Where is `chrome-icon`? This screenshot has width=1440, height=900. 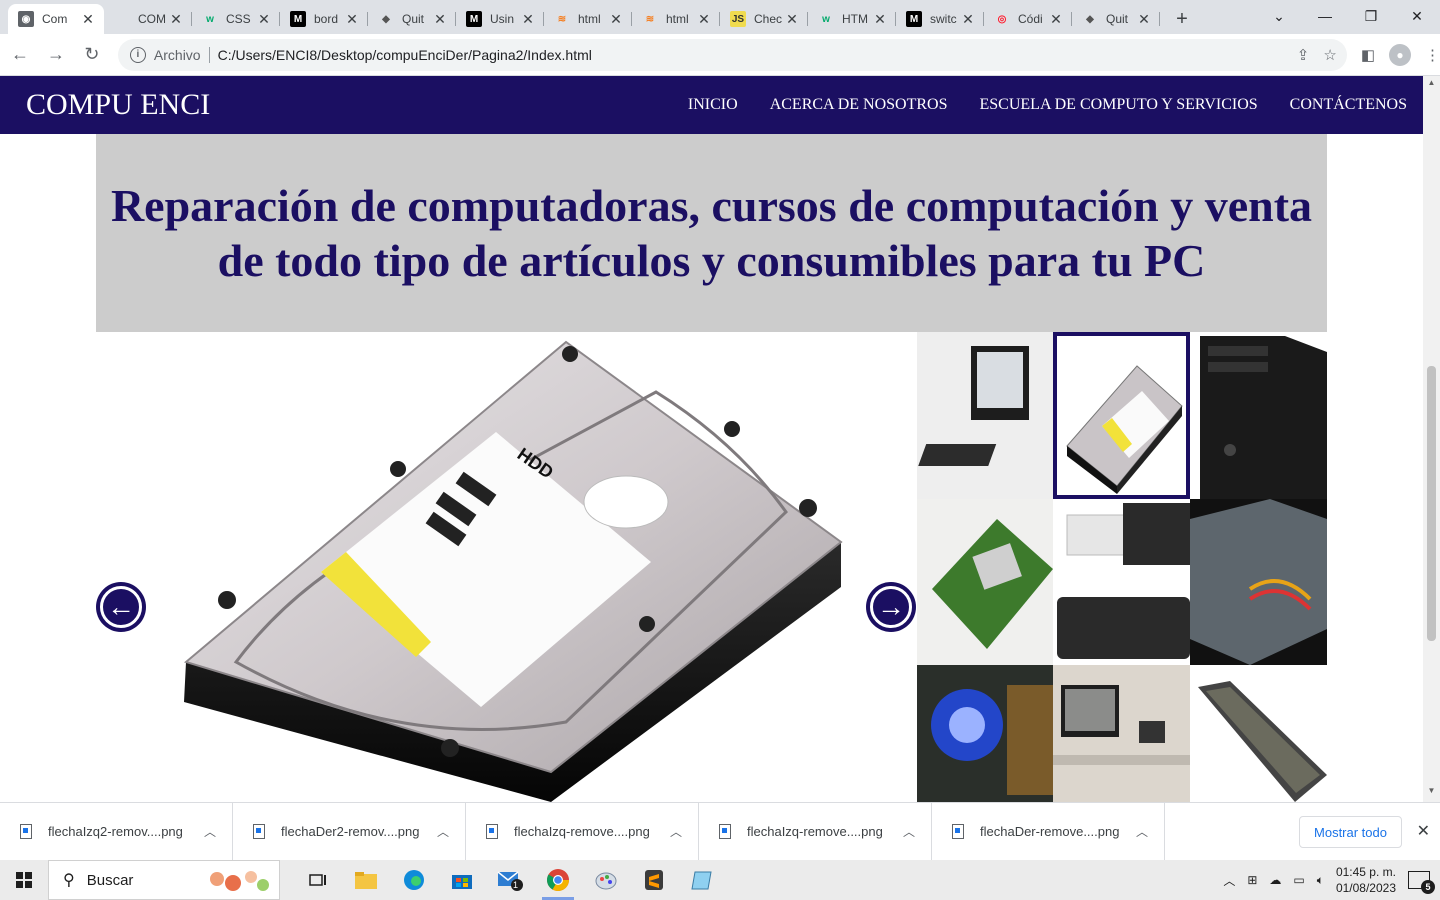 chrome-icon is located at coordinates (558, 880).